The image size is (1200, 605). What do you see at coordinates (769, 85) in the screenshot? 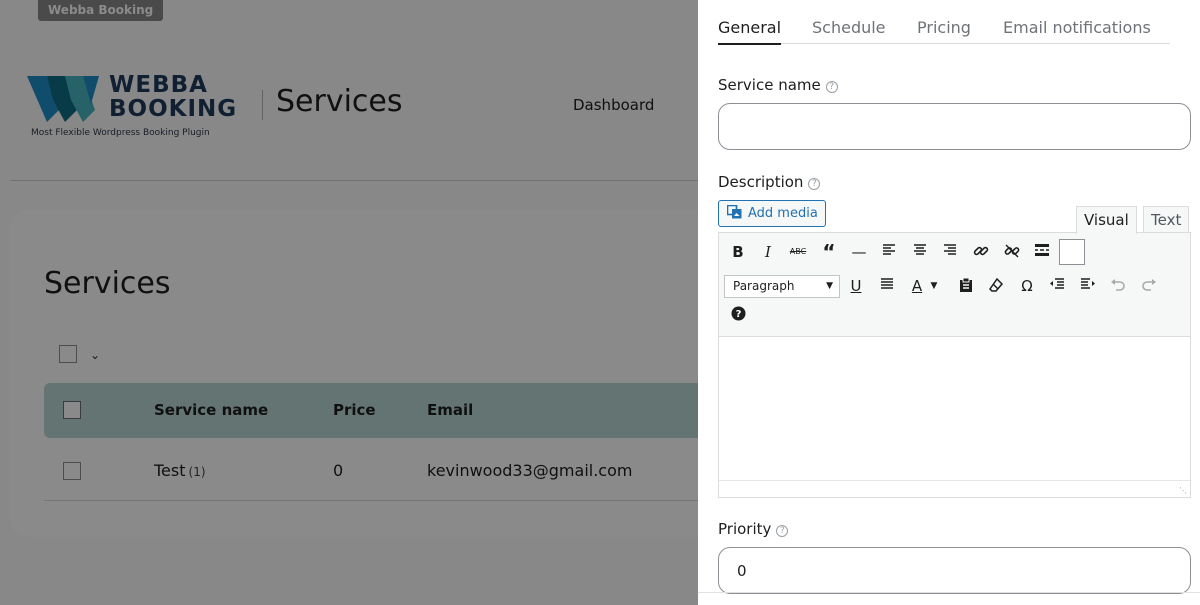
I see `service-name-label-text: Service name` at bounding box center [769, 85].